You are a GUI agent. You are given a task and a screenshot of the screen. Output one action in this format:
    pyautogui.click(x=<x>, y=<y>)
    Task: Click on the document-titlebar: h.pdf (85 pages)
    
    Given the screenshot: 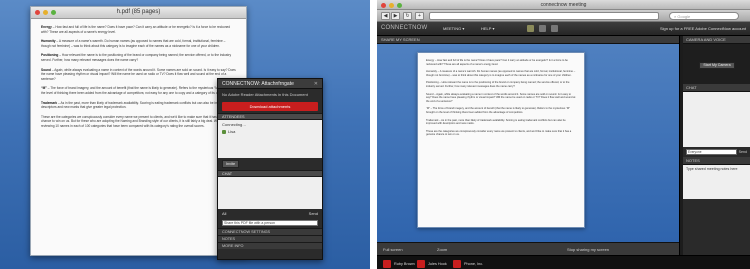 What is the action you would take?
    pyautogui.click(x=138, y=13)
    